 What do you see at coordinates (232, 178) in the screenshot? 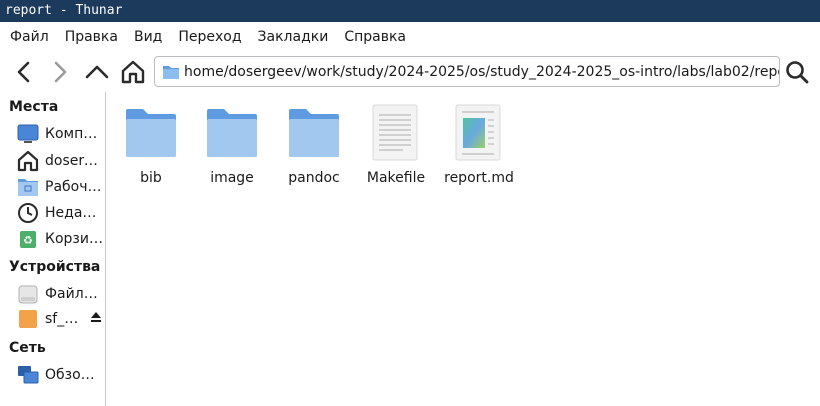
I see `file-name: image` at bounding box center [232, 178].